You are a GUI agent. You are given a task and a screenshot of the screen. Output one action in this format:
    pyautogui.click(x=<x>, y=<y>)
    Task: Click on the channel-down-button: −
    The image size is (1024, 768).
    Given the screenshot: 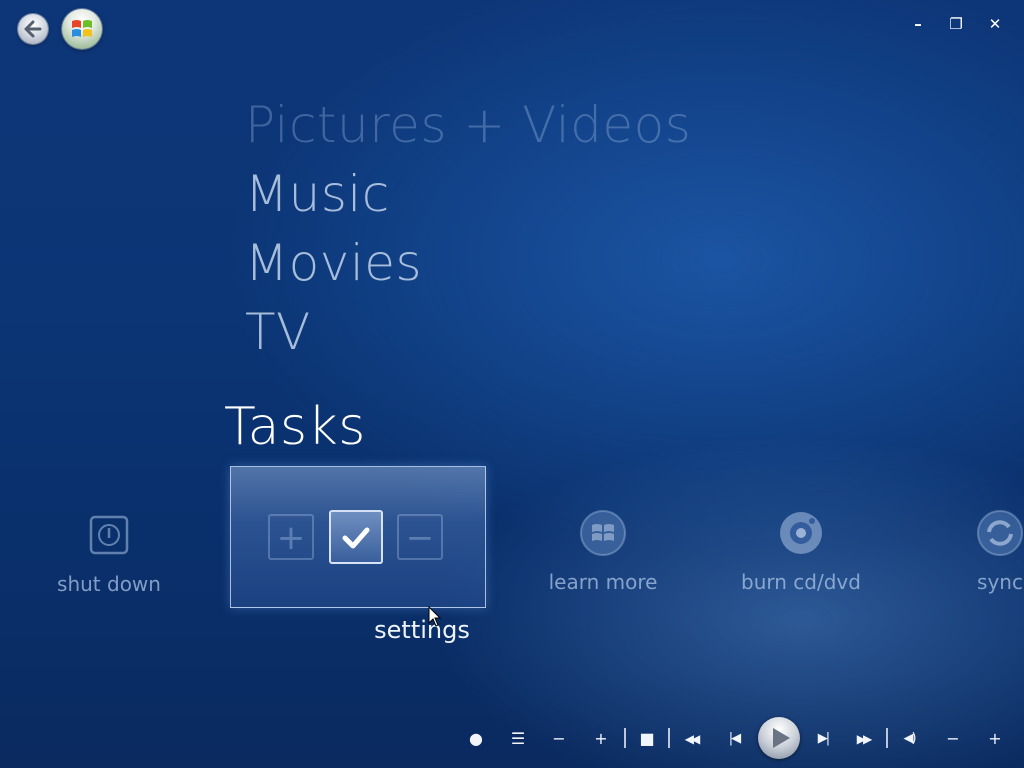 What is the action you would take?
    pyautogui.click(x=559, y=739)
    